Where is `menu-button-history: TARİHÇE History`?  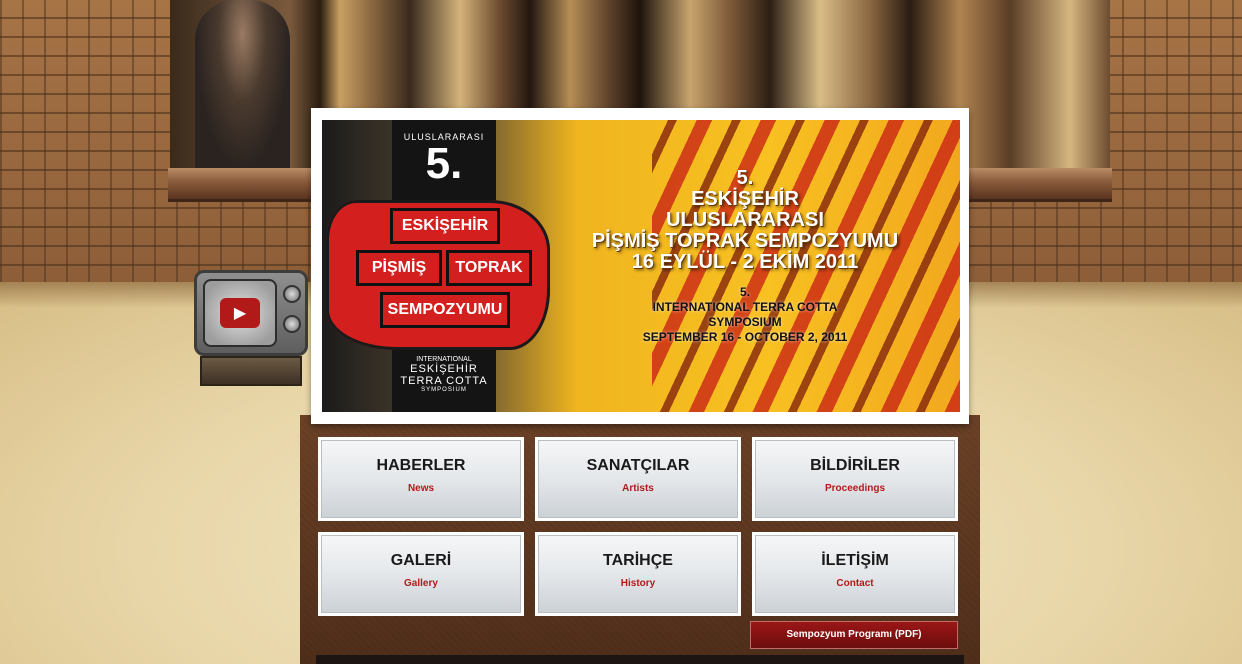
menu-button-history: TARİHÇE History is located at coordinates (638, 574).